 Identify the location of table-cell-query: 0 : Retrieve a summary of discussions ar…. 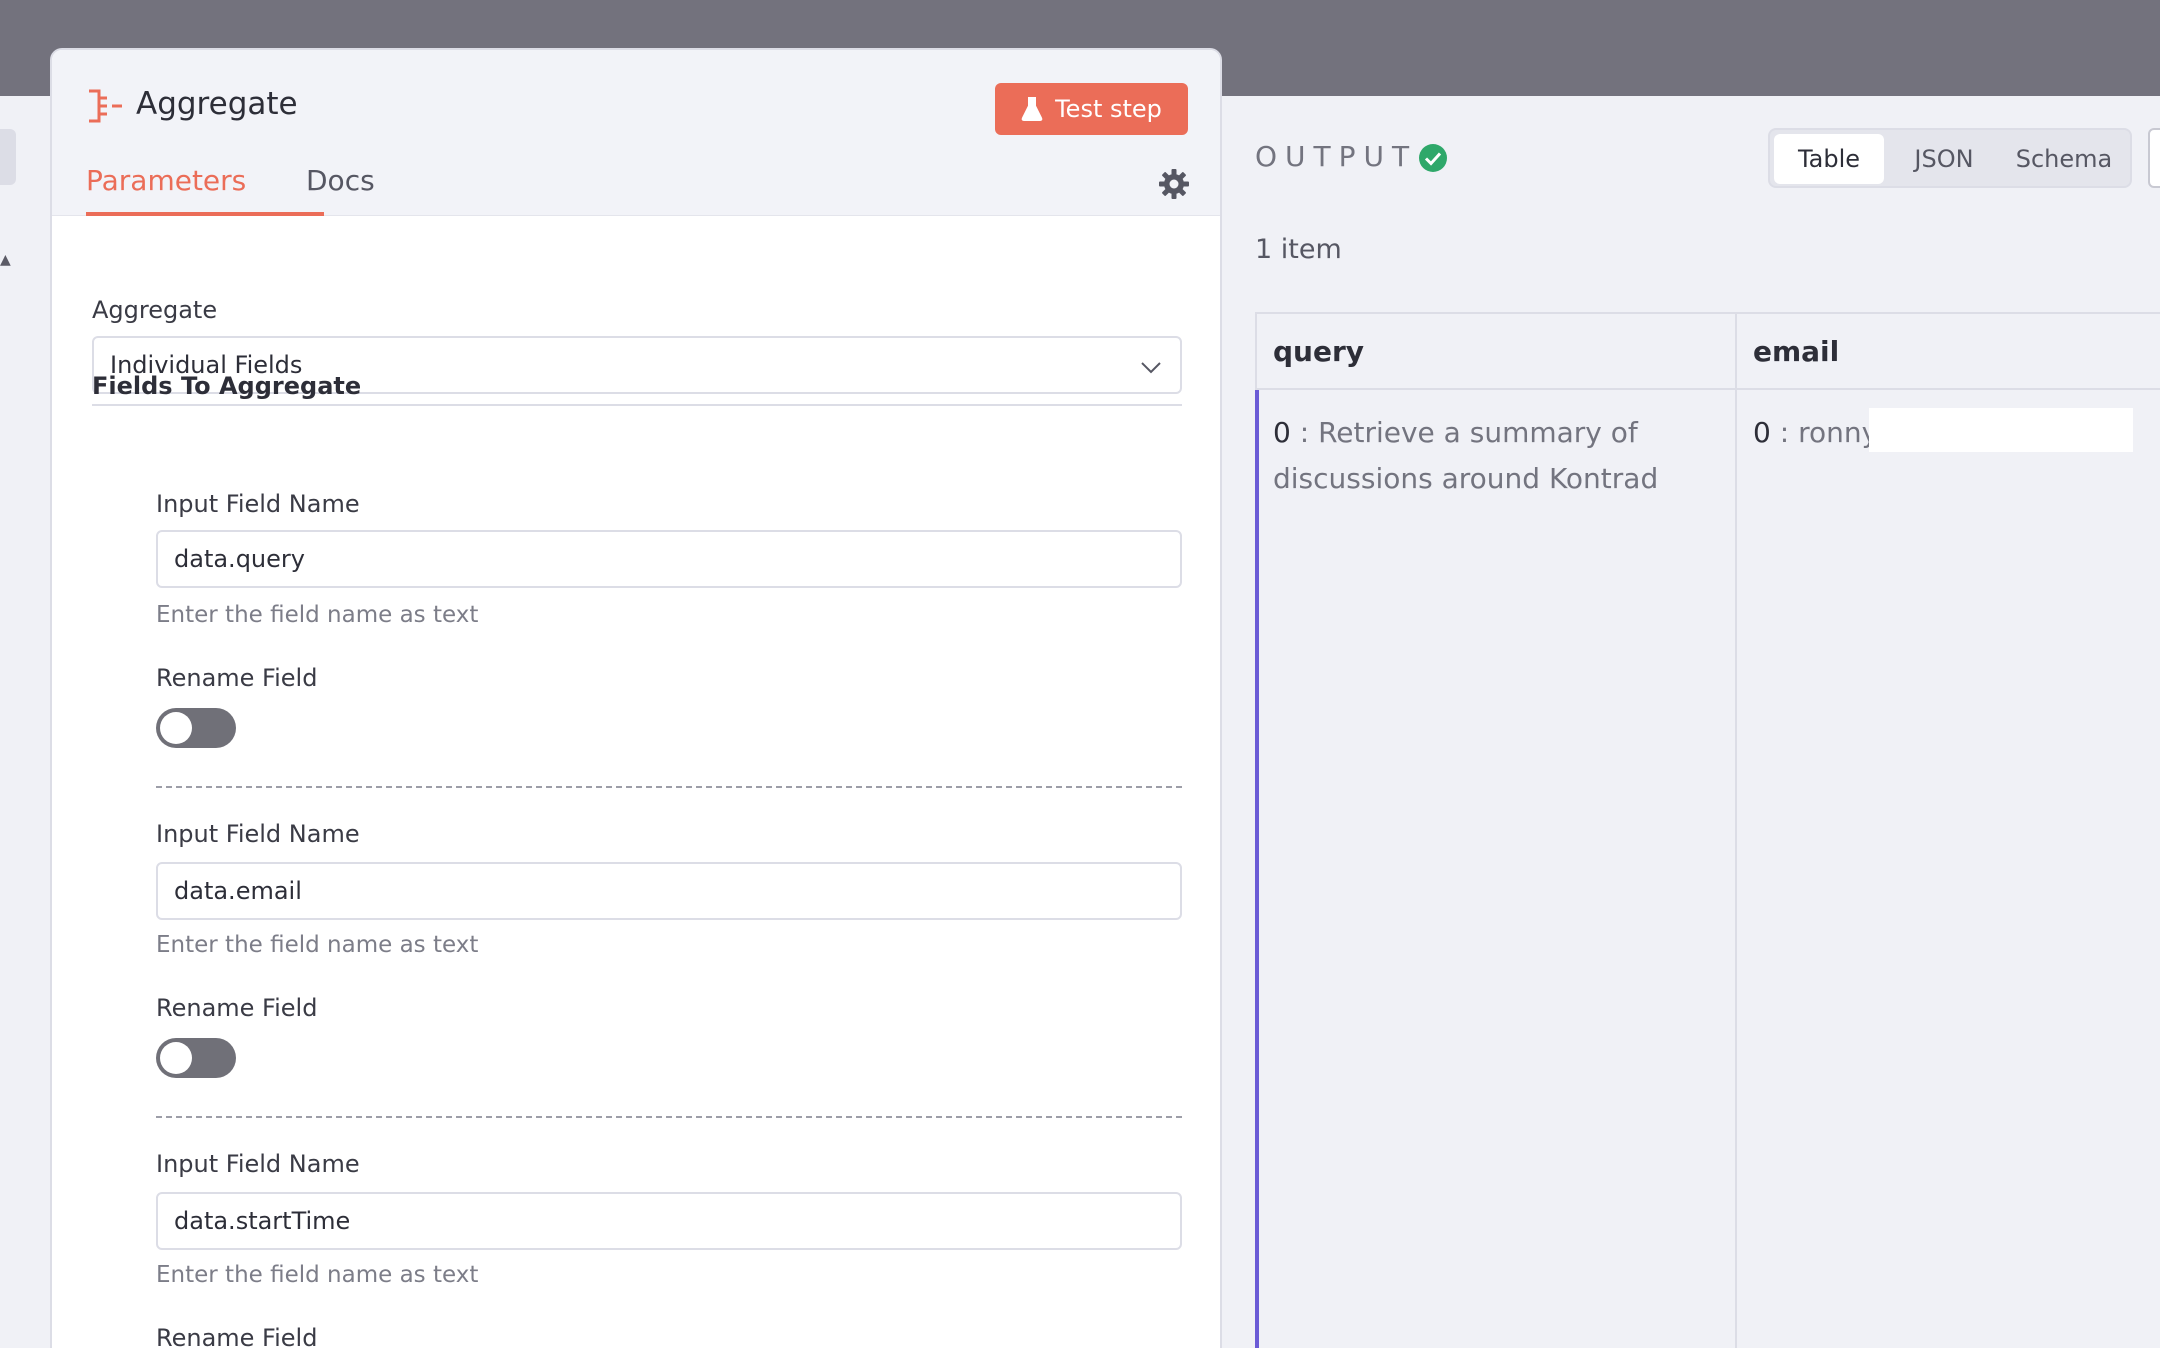
(1466, 455).